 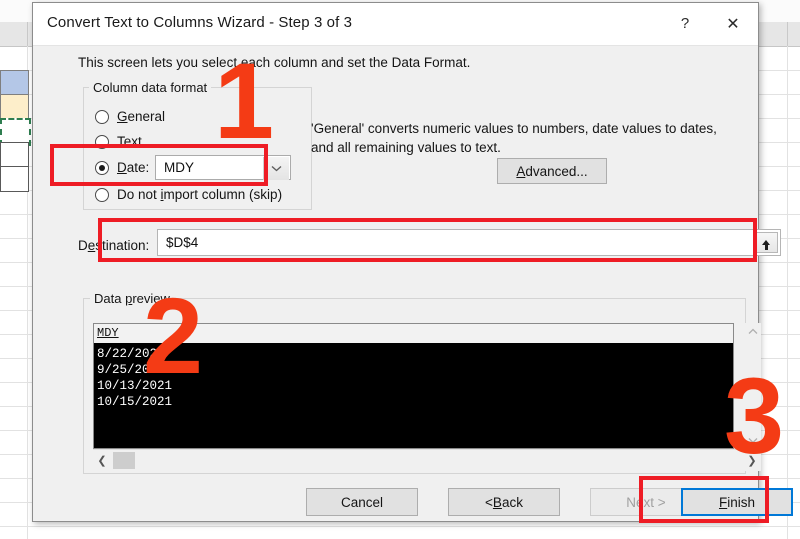 What do you see at coordinates (362, 502) in the screenshot?
I see `cancel-button: Cancel` at bounding box center [362, 502].